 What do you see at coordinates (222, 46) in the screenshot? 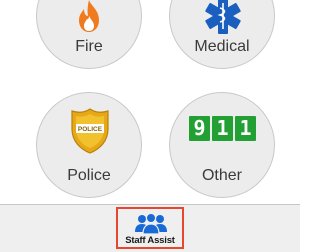
I see `medical-label: Medical` at bounding box center [222, 46].